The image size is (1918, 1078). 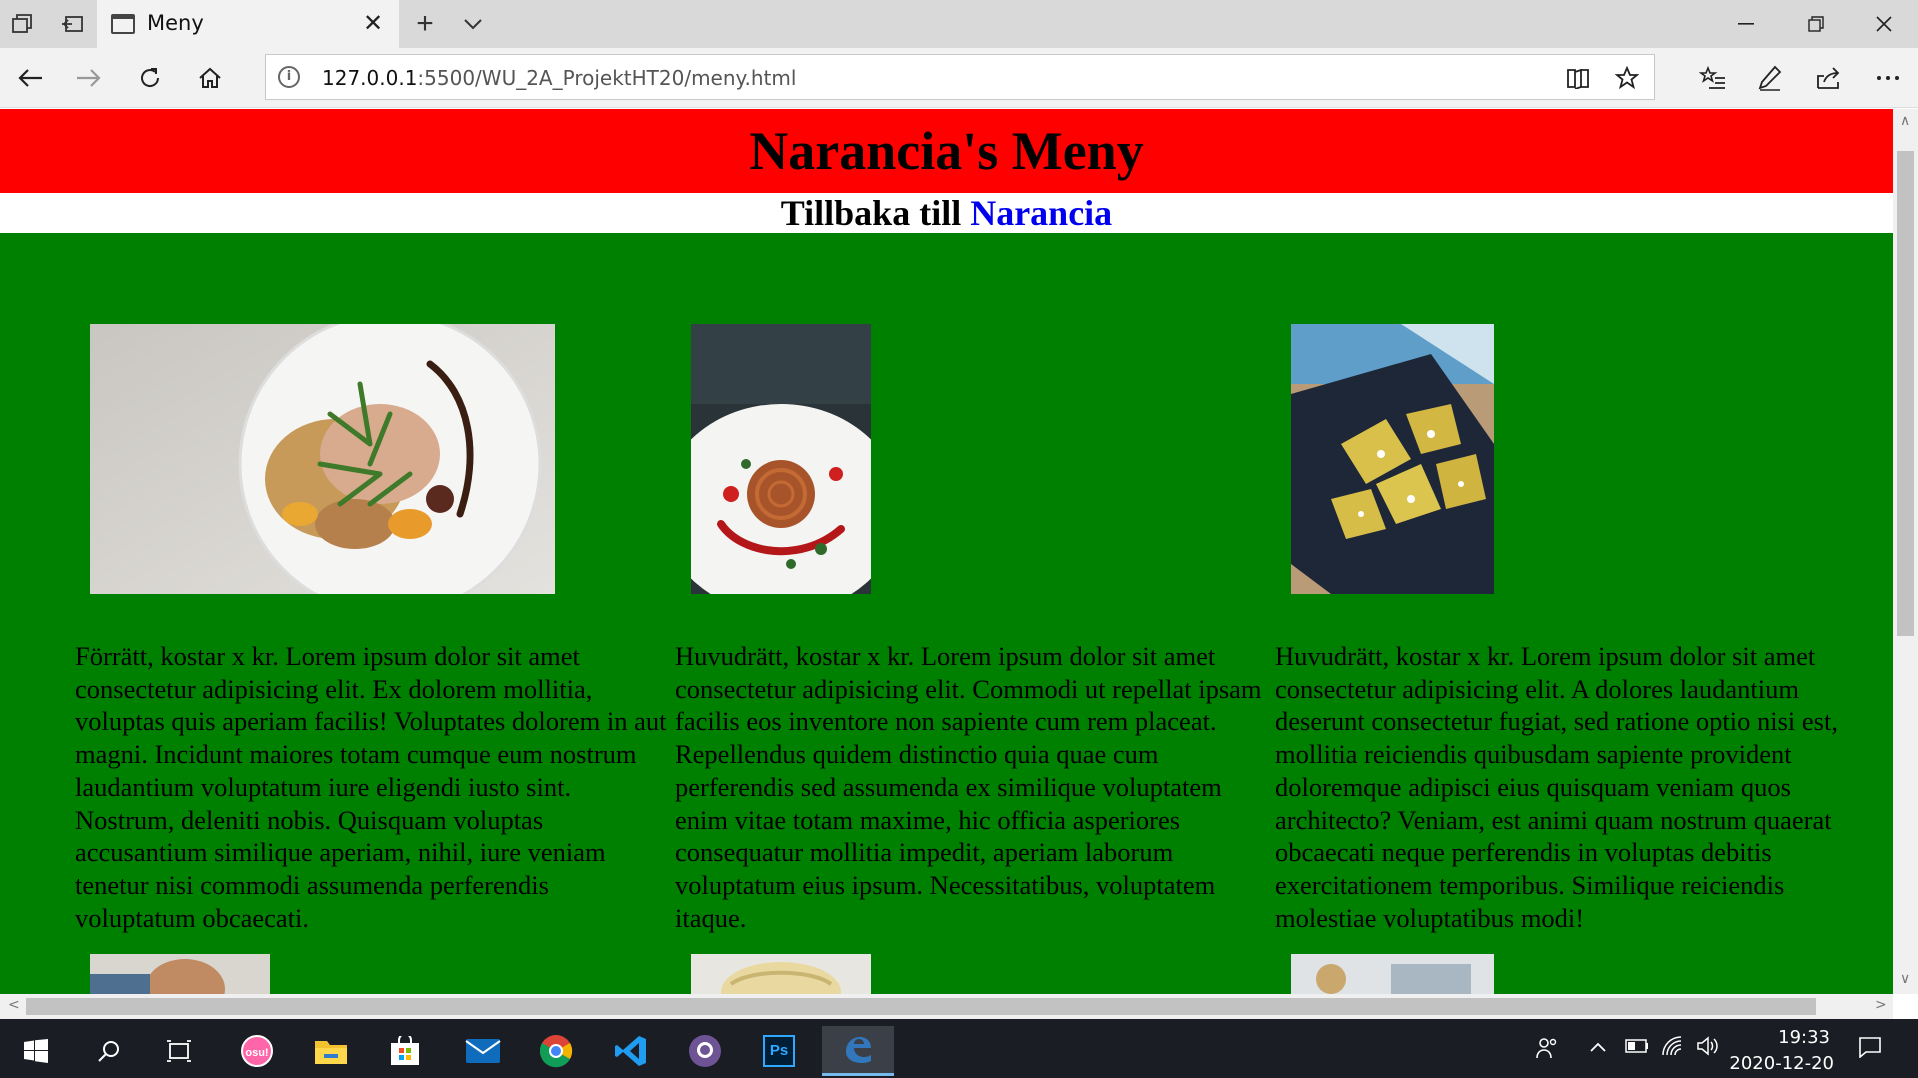 I want to click on horizontal-scrollbar: < >, so click(x=946, y=1006).